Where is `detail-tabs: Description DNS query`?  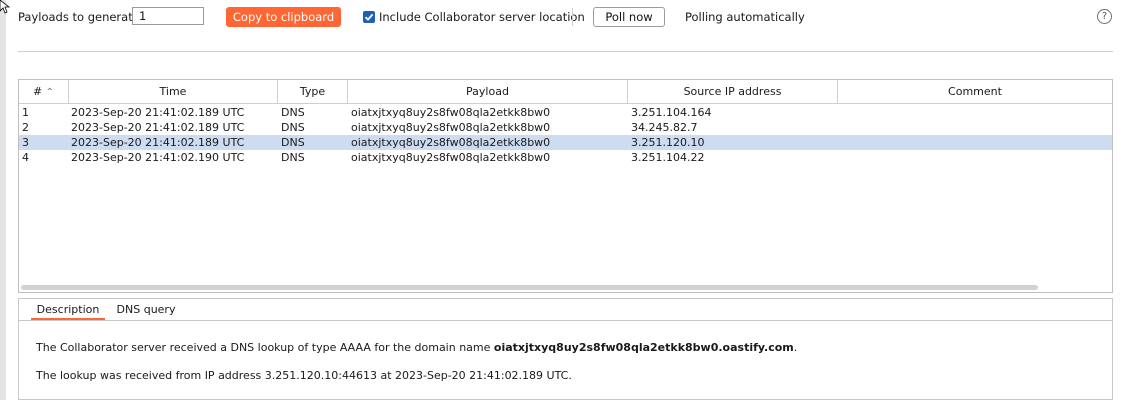 detail-tabs: Description DNS query is located at coordinates (565, 309).